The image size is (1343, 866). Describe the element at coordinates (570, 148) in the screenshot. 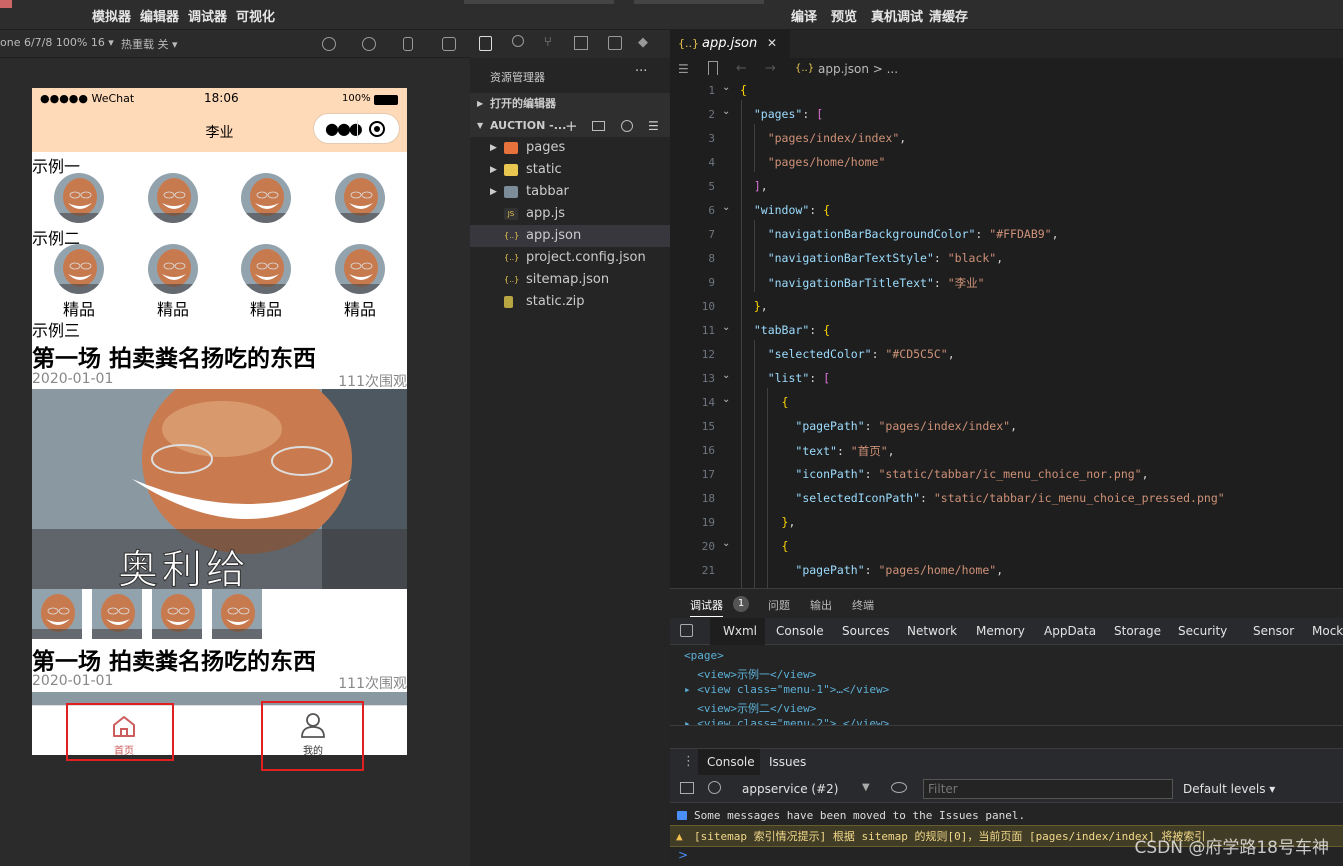

I see `file-item-pages: ▶ pages` at that location.